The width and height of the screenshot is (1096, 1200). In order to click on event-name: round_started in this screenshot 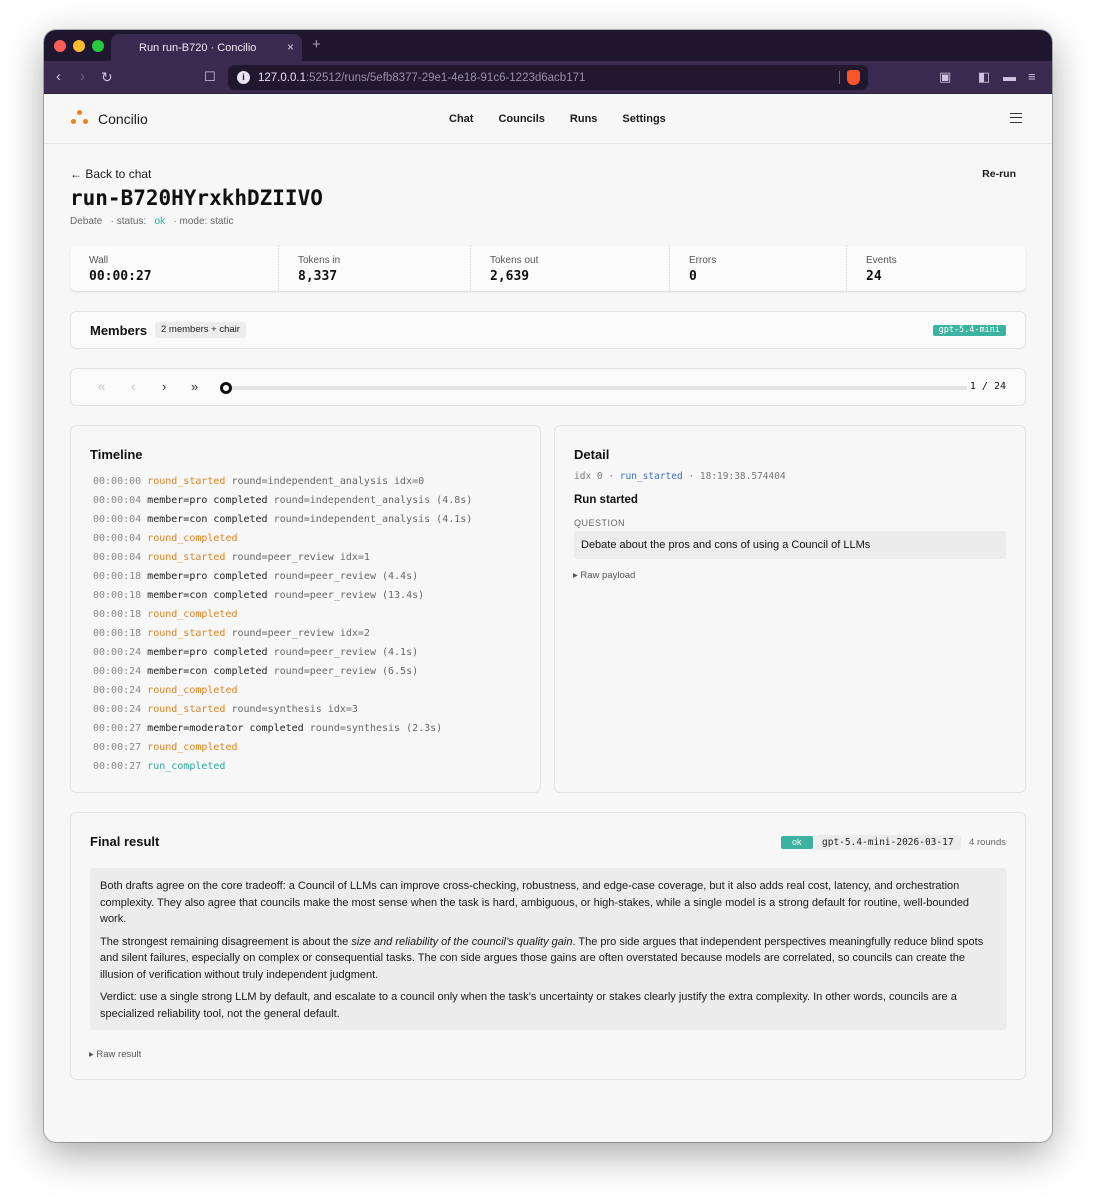, I will do `click(186, 557)`.